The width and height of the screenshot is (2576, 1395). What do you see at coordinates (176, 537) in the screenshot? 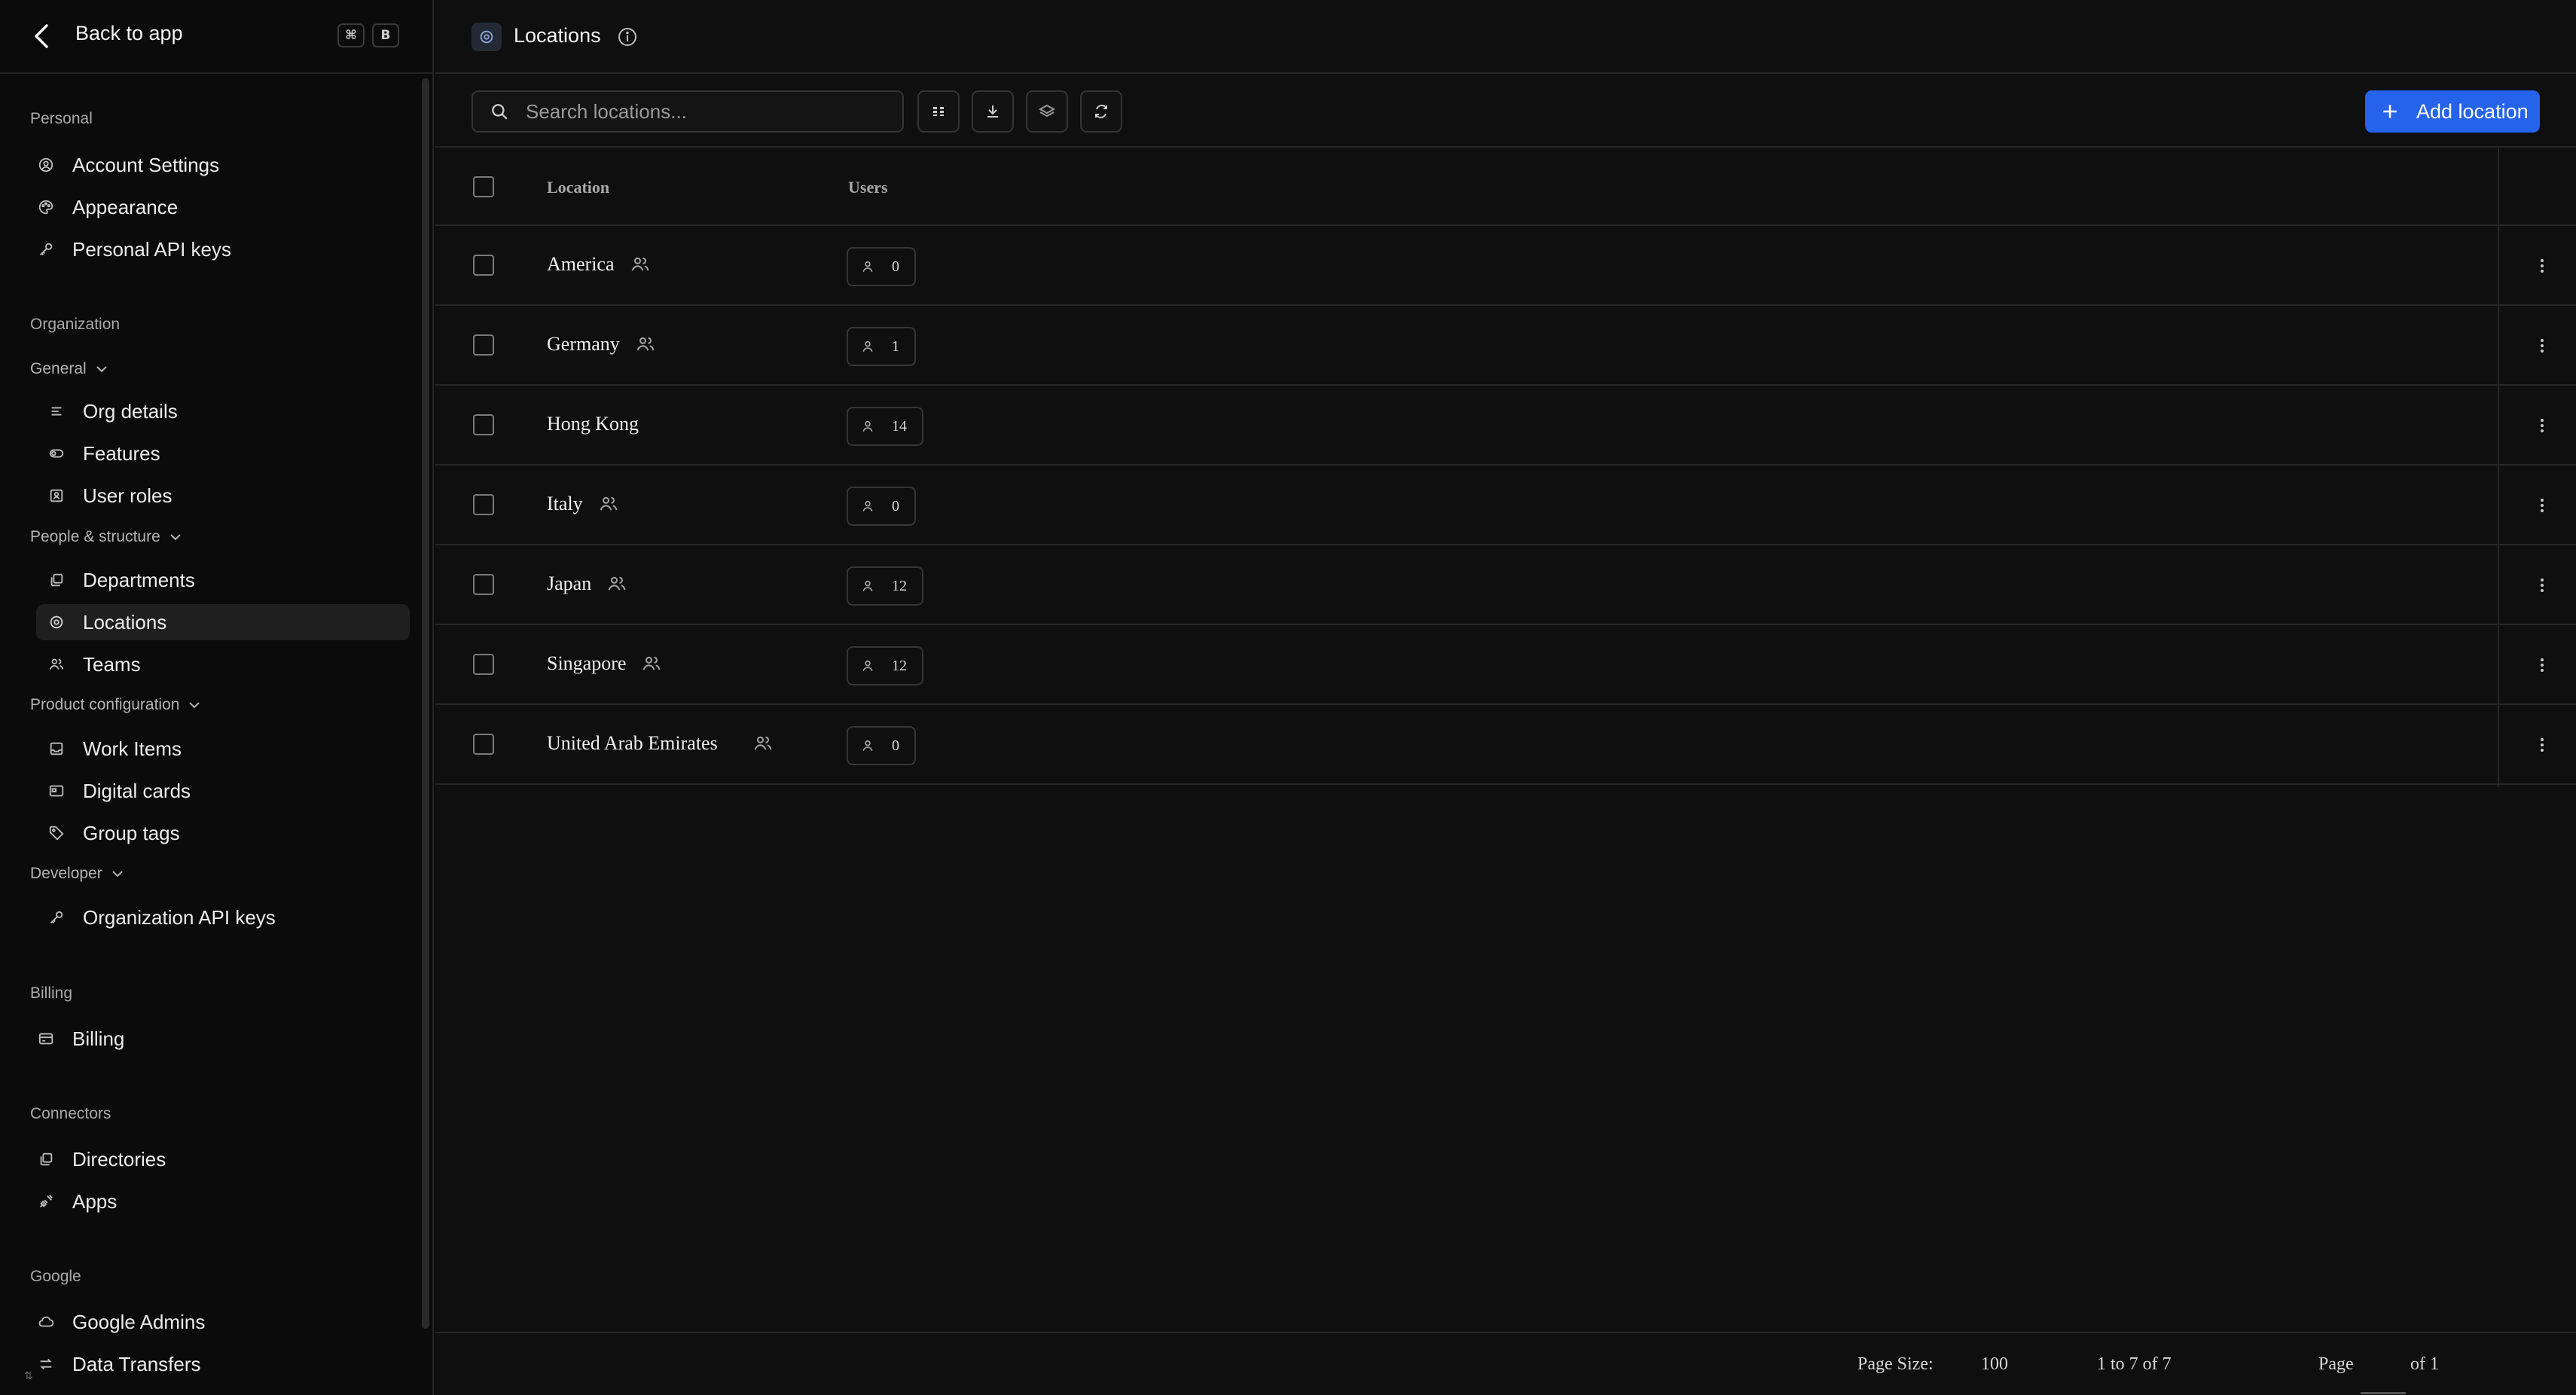
I see `chevron-down-icon` at bounding box center [176, 537].